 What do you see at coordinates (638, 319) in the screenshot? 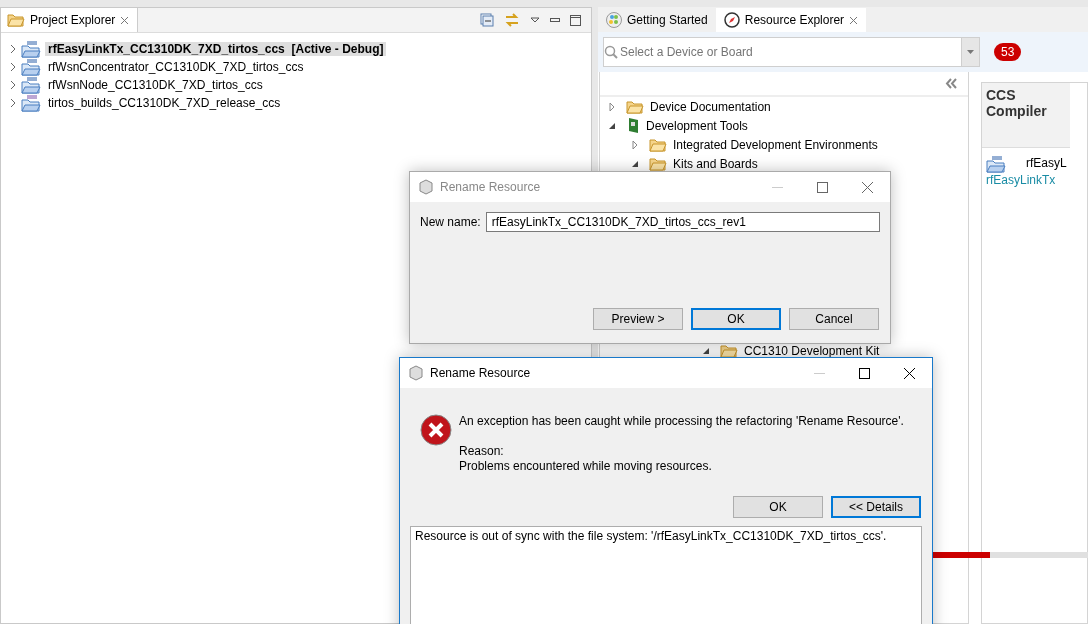
I see `dialog-button: Preview >` at bounding box center [638, 319].